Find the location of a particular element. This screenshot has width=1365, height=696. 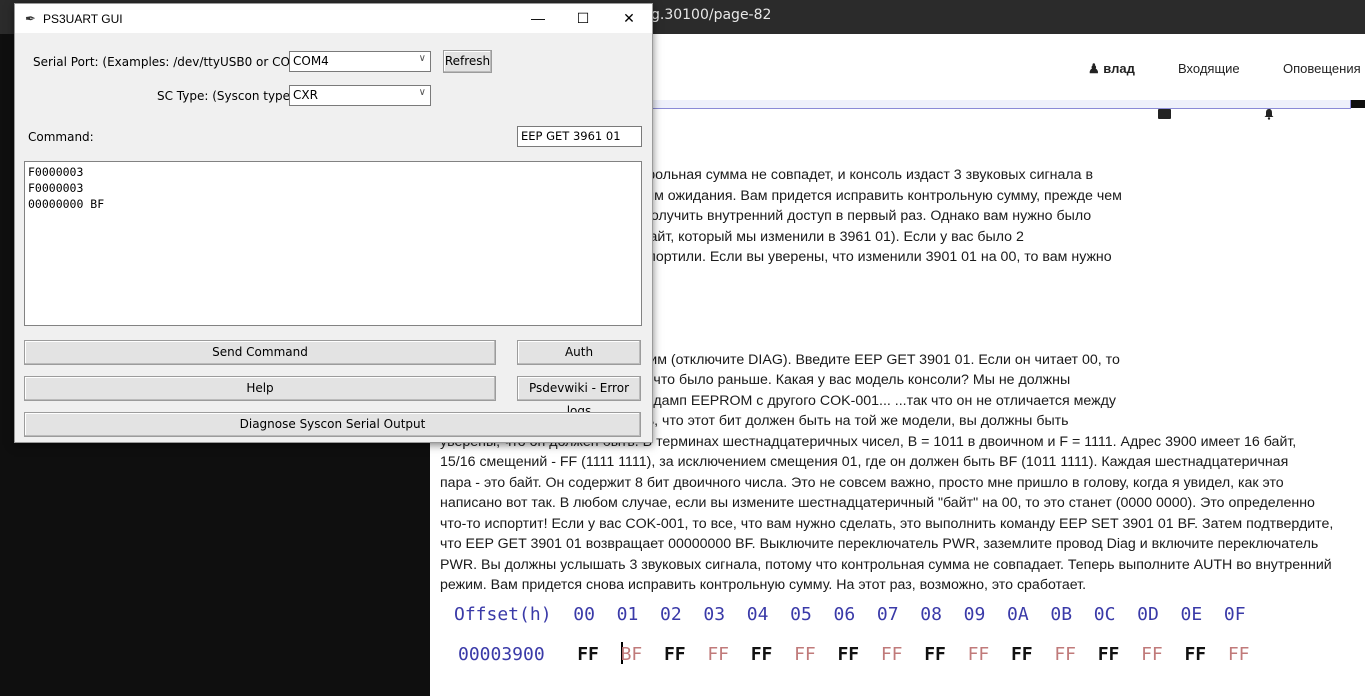

hex-column-label: 03 is located at coordinates (714, 614).